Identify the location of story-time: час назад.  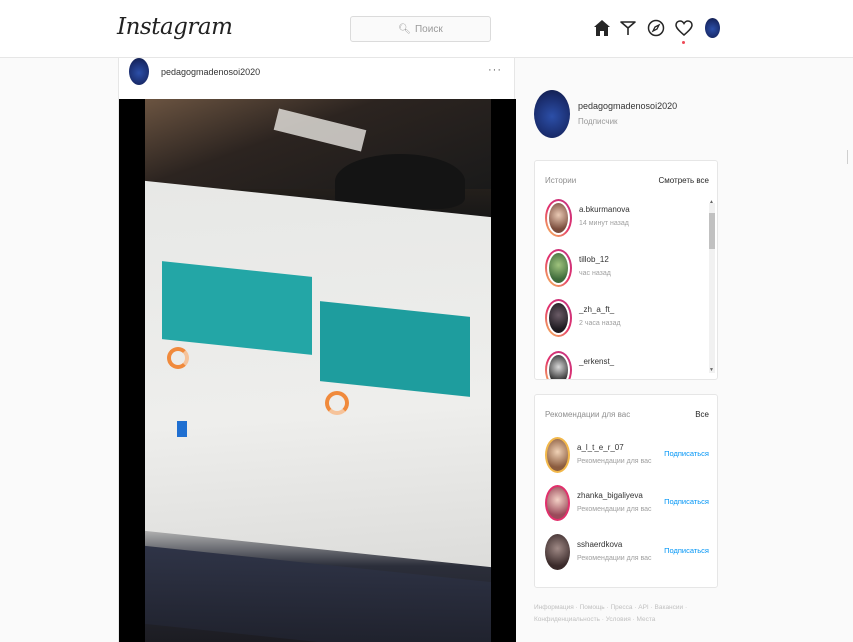
(595, 273).